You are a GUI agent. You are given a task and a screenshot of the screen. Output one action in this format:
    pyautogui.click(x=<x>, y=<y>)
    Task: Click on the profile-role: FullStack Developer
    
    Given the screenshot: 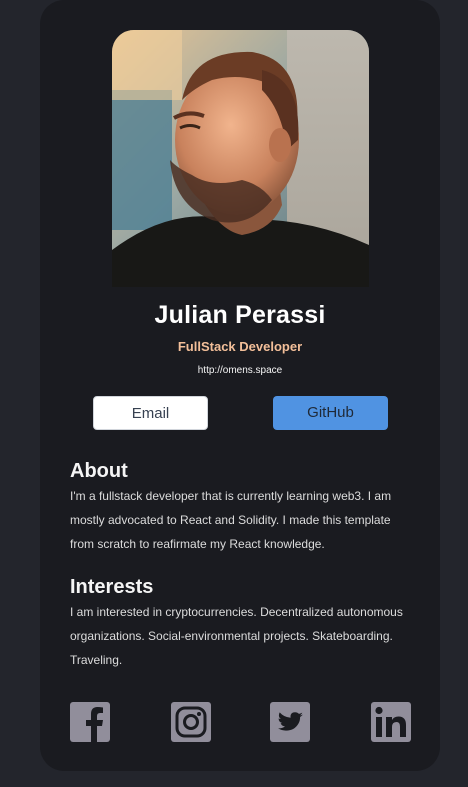 What is the action you would take?
    pyautogui.click(x=240, y=346)
    